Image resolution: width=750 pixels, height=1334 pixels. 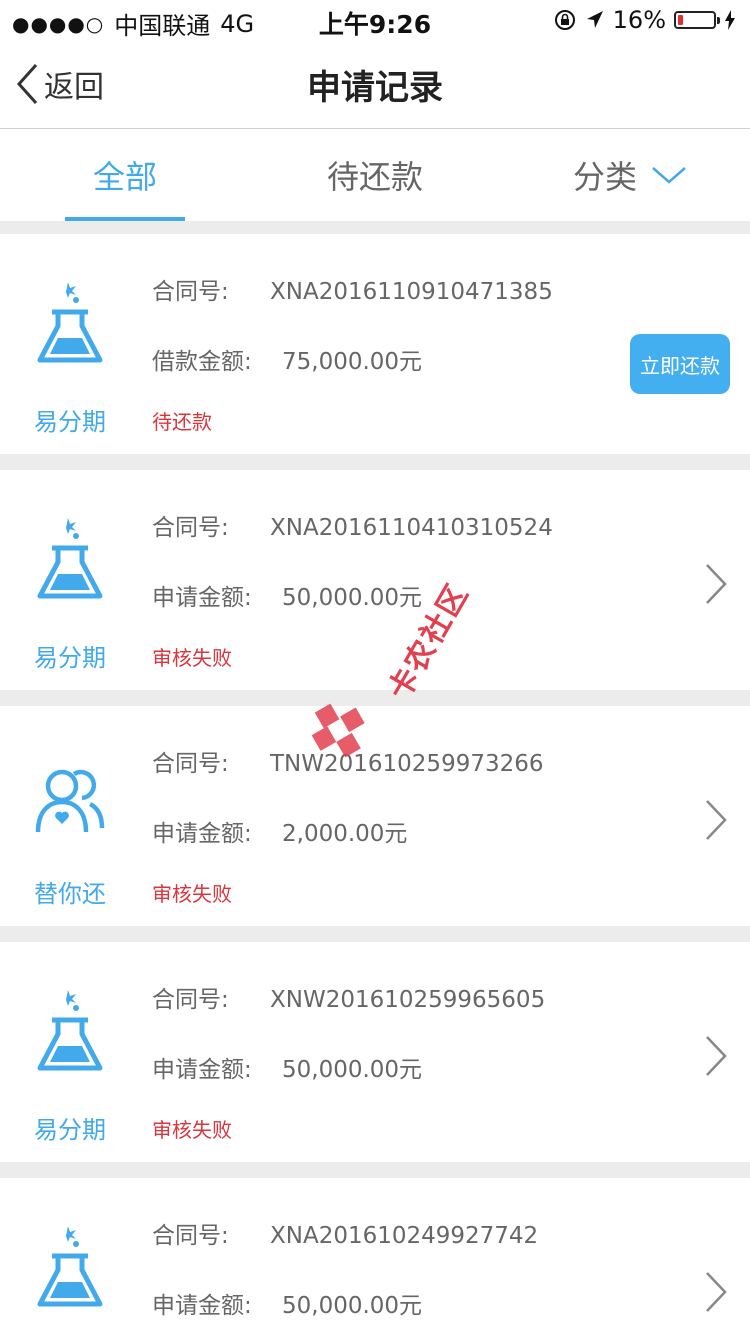 I want to click on filter-tabs: 全部 待还款 分类, so click(x=375, y=175).